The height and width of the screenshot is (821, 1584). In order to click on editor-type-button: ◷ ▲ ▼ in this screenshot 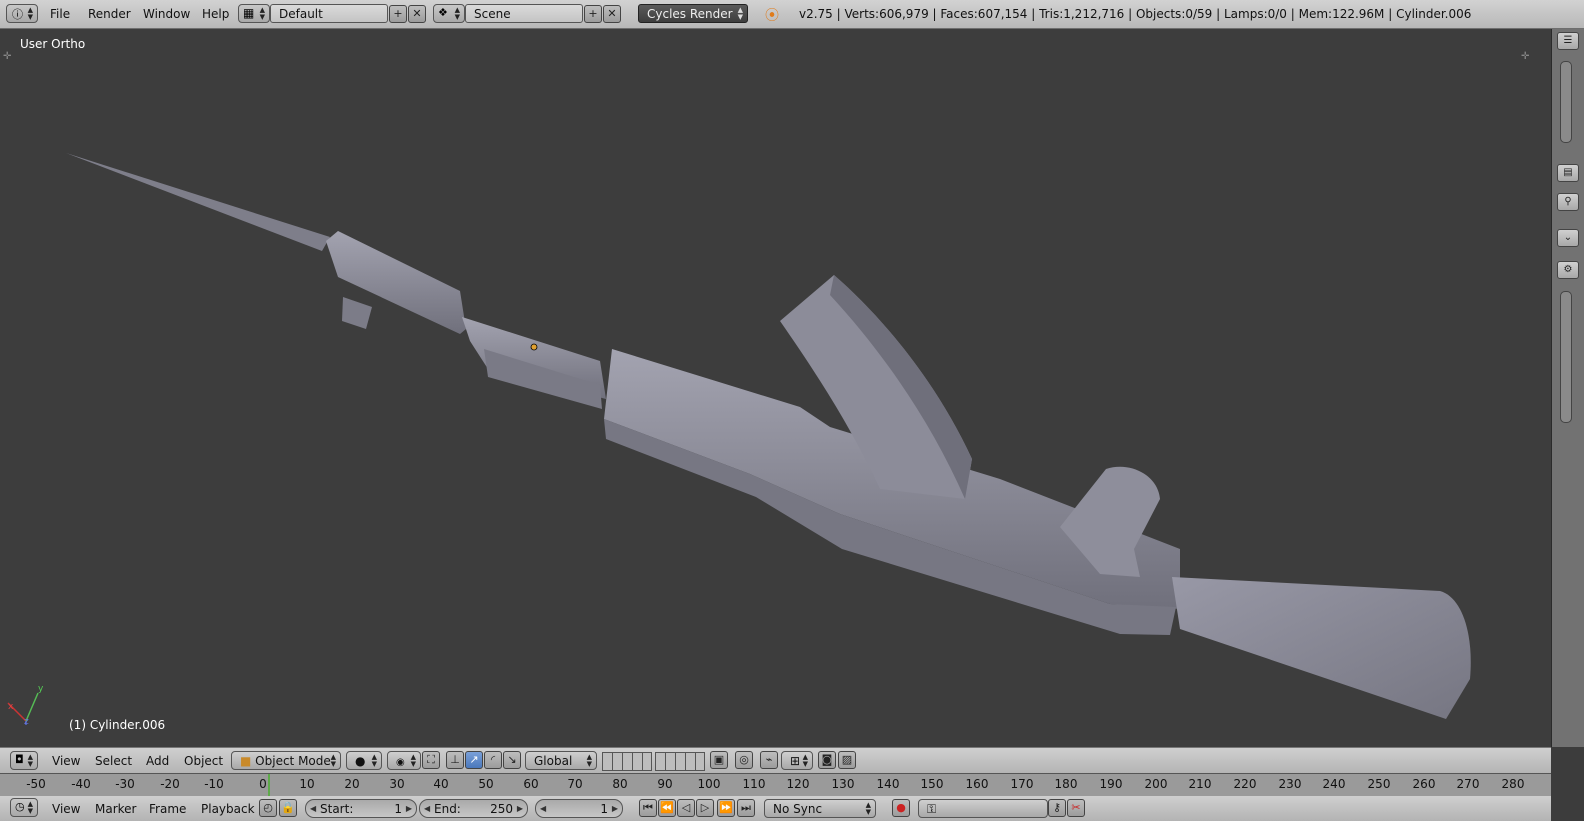, I will do `click(24, 807)`.